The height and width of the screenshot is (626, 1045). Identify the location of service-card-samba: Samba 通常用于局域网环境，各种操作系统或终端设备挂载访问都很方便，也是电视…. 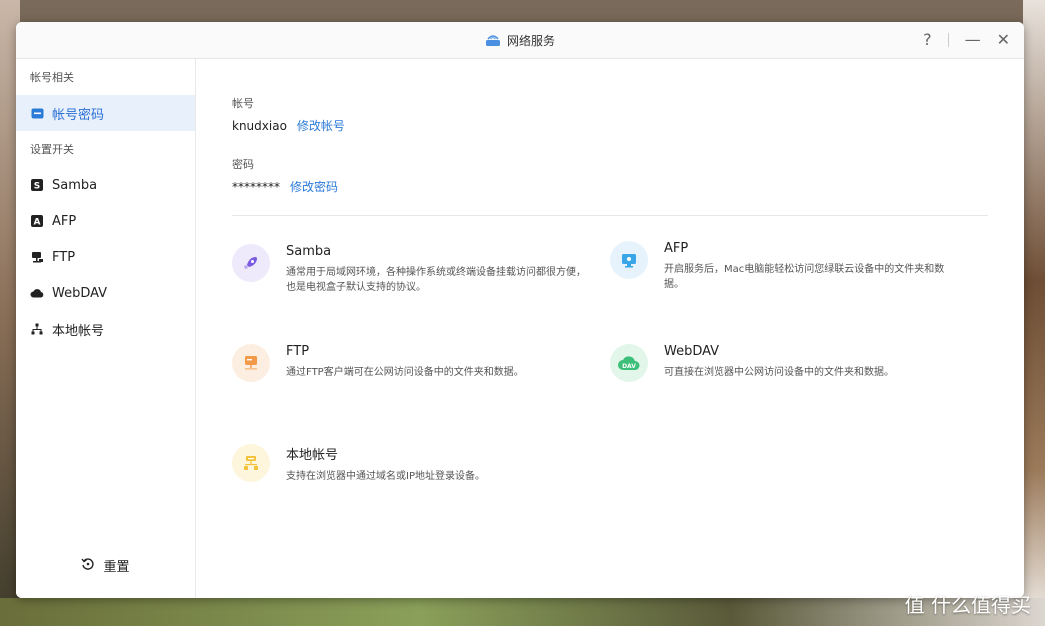
(412, 269).